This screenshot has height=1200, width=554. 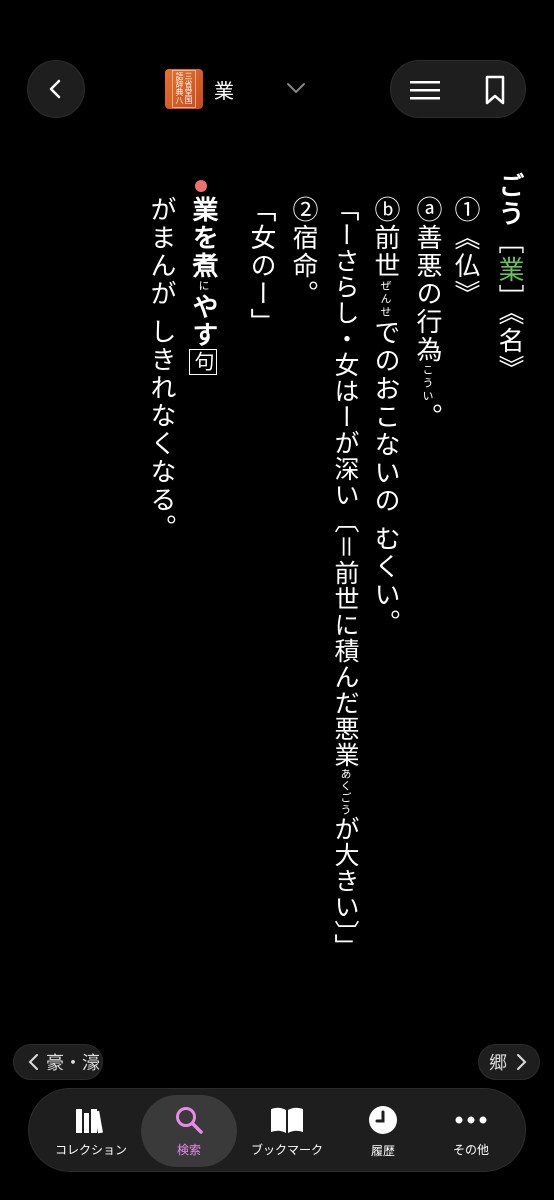 I want to click on chevron-right-icon, so click(x=522, y=1062).